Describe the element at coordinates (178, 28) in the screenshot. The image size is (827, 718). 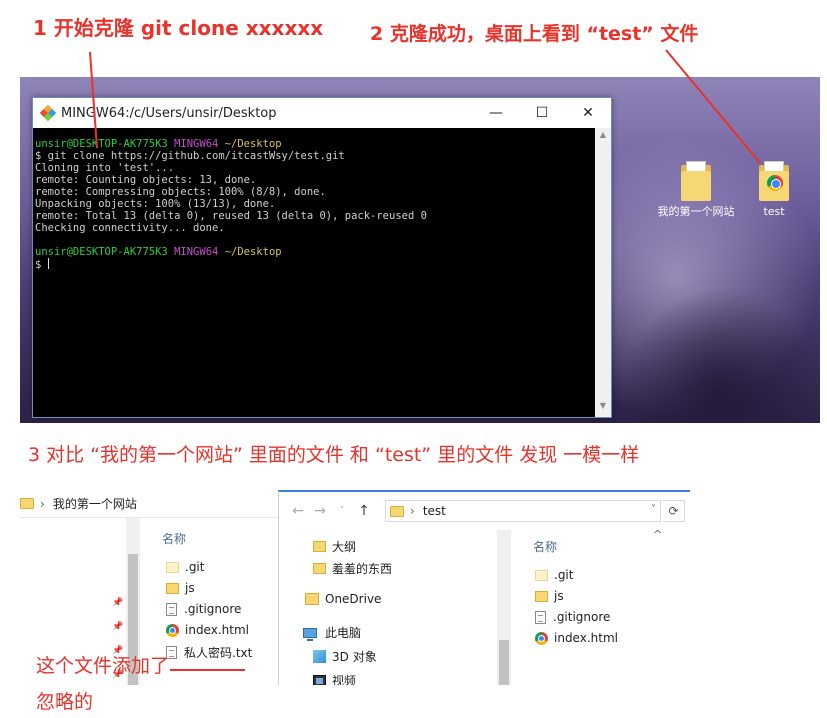
I see `step1-annotation: 1 开始克隆 git clone xxxxxx` at that location.